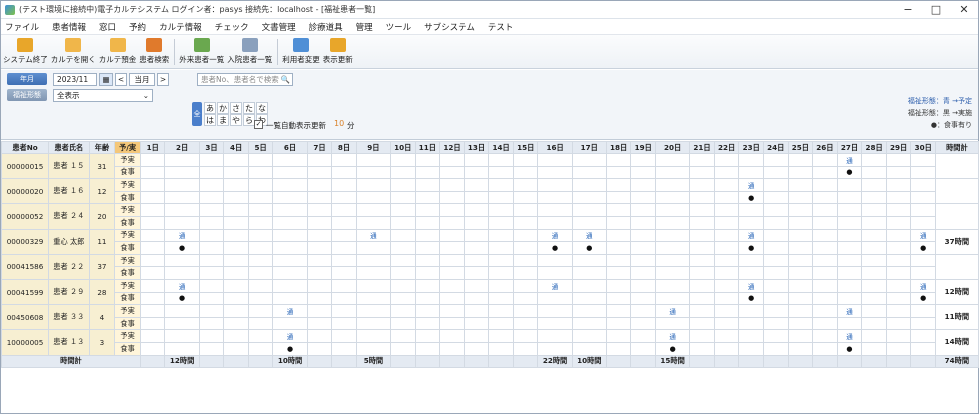 Image resolution: width=979 pixels, height=414 pixels. What do you see at coordinates (69, 166) in the screenshot?
I see `patient-name-cell: 患者 １５` at bounding box center [69, 166].